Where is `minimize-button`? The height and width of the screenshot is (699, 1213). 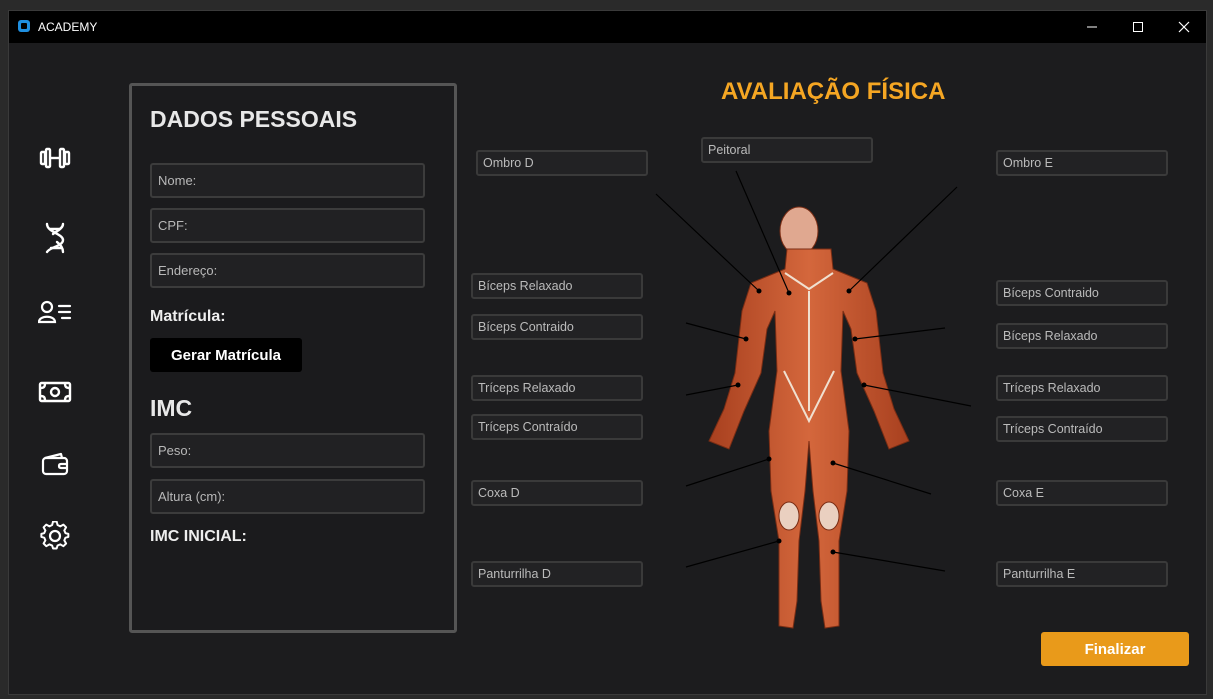 minimize-button is located at coordinates (1092, 27).